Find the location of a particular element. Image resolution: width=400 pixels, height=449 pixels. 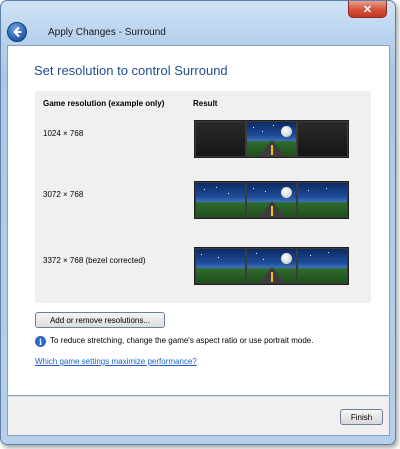

footer-bar: Finish is located at coordinates (198, 416).